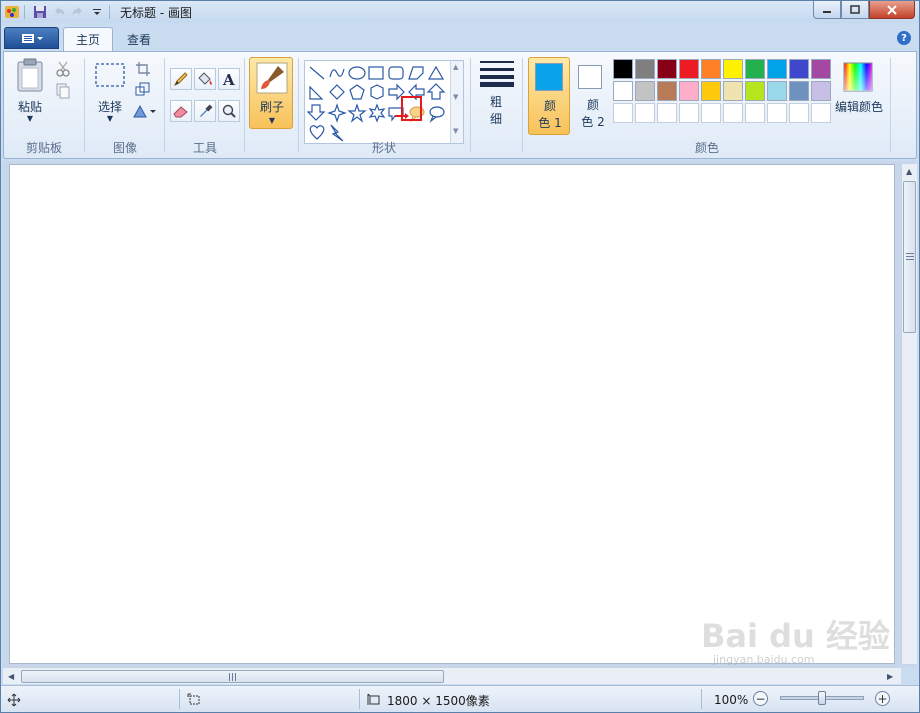 Image resolution: width=920 pixels, height=713 pixels. Describe the element at coordinates (110, 91) in the screenshot. I see `select-button: 选择 ▼` at that location.